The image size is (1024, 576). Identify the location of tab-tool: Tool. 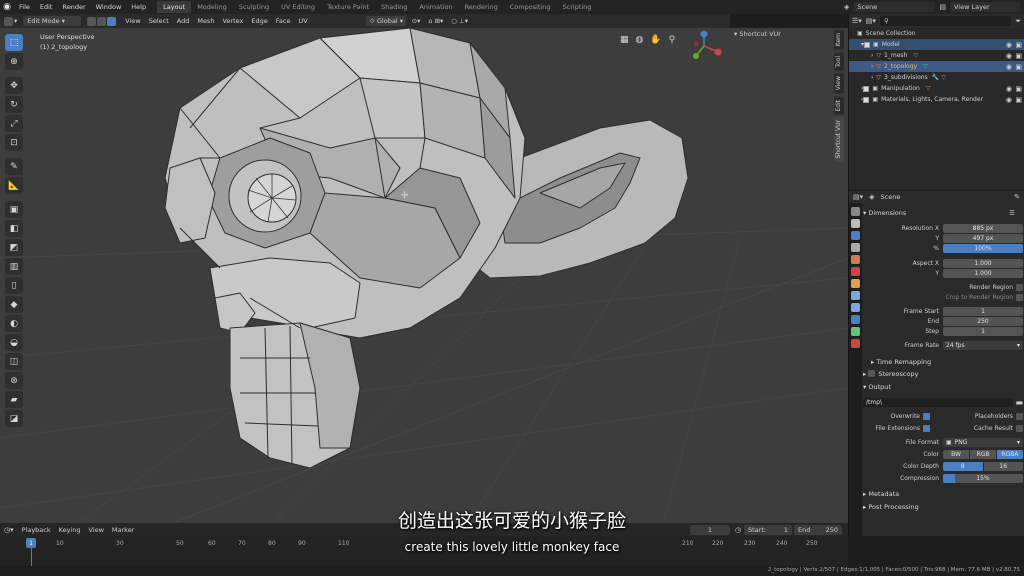
(839, 61).